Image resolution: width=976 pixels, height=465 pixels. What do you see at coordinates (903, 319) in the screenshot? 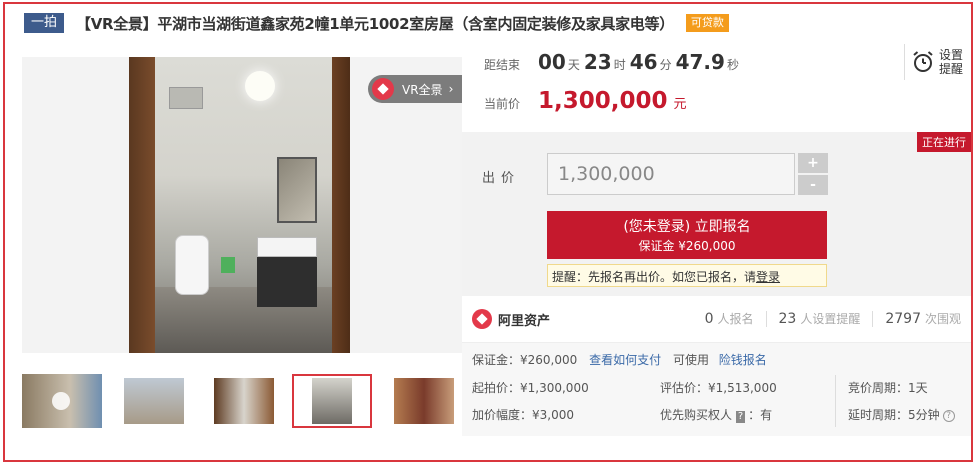
I see `view-count: 2797` at bounding box center [903, 319].